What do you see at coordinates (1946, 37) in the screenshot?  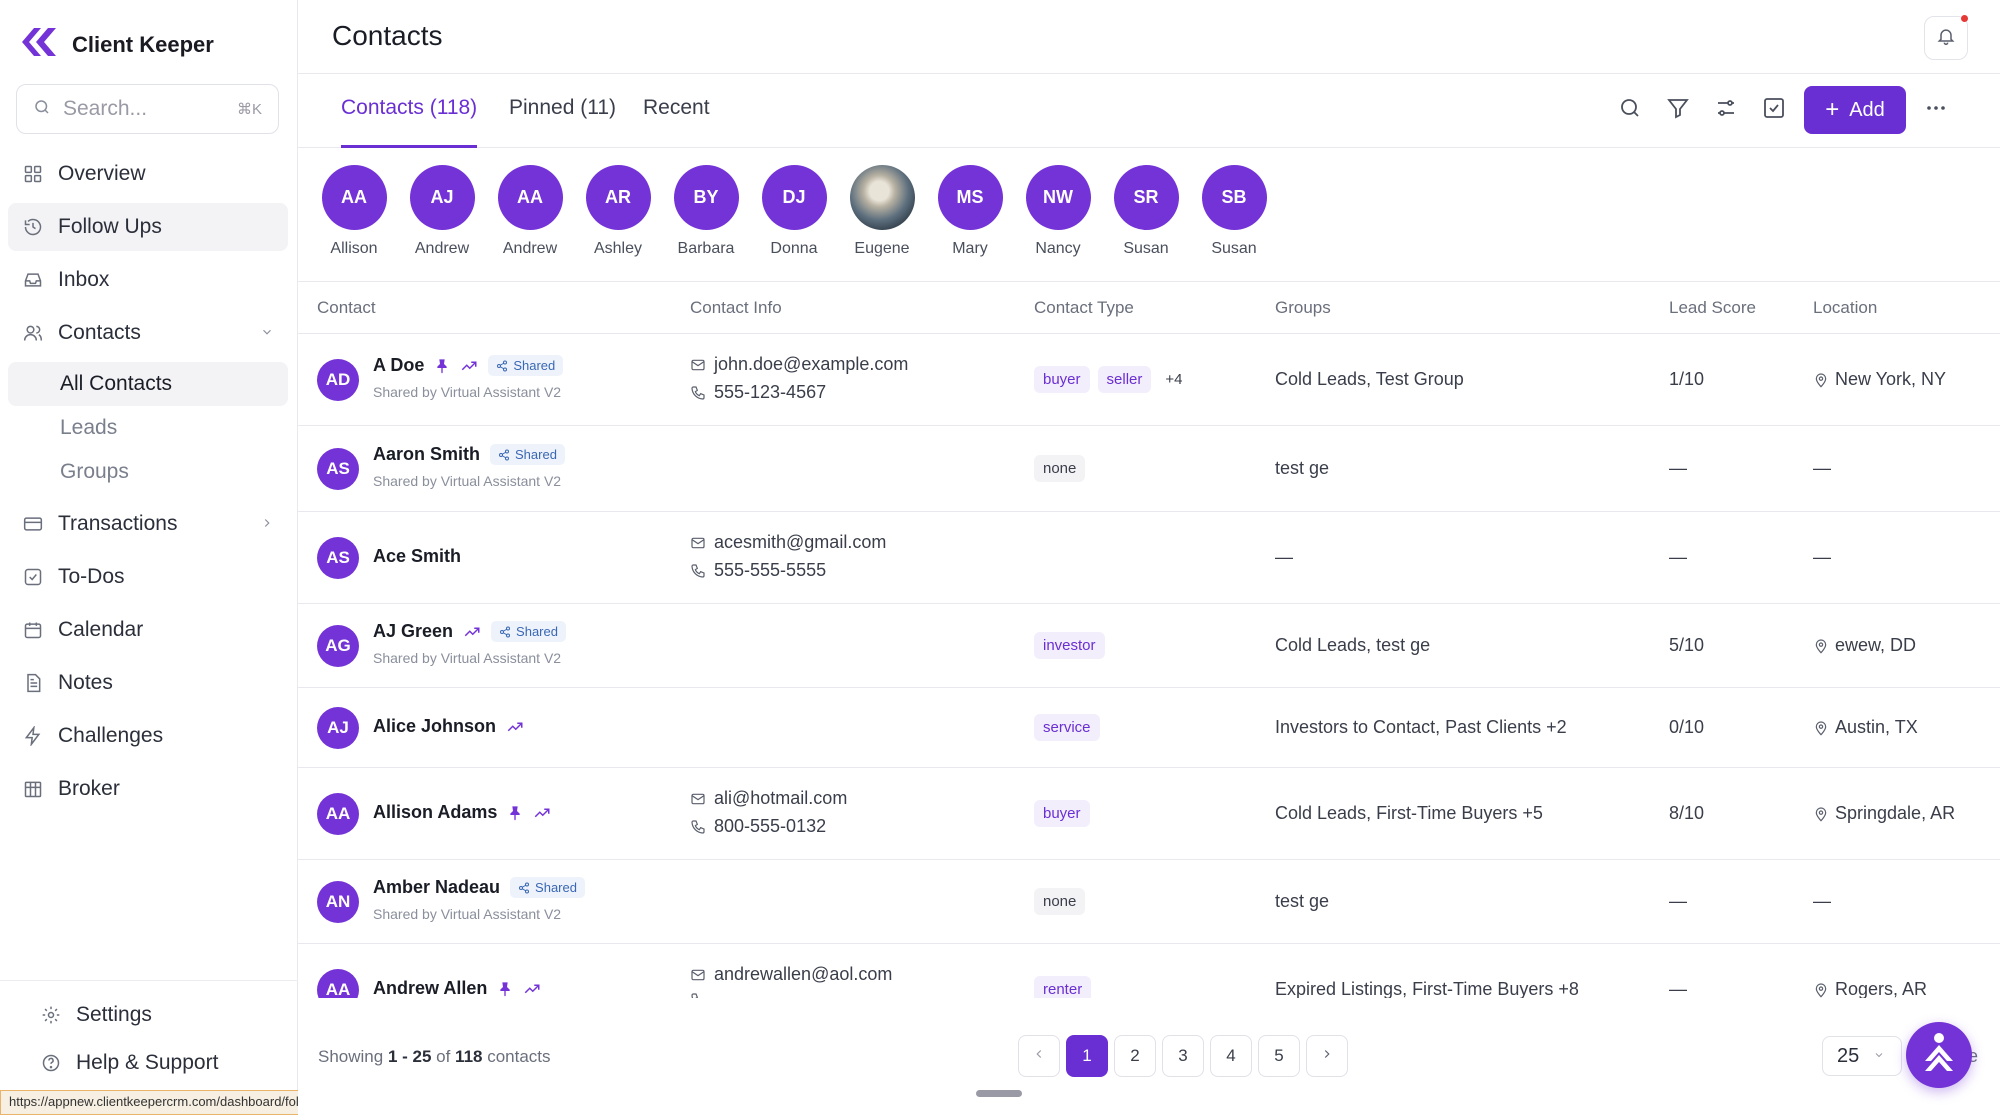 I see `notifications-button` at bounding box center [1946, 37].